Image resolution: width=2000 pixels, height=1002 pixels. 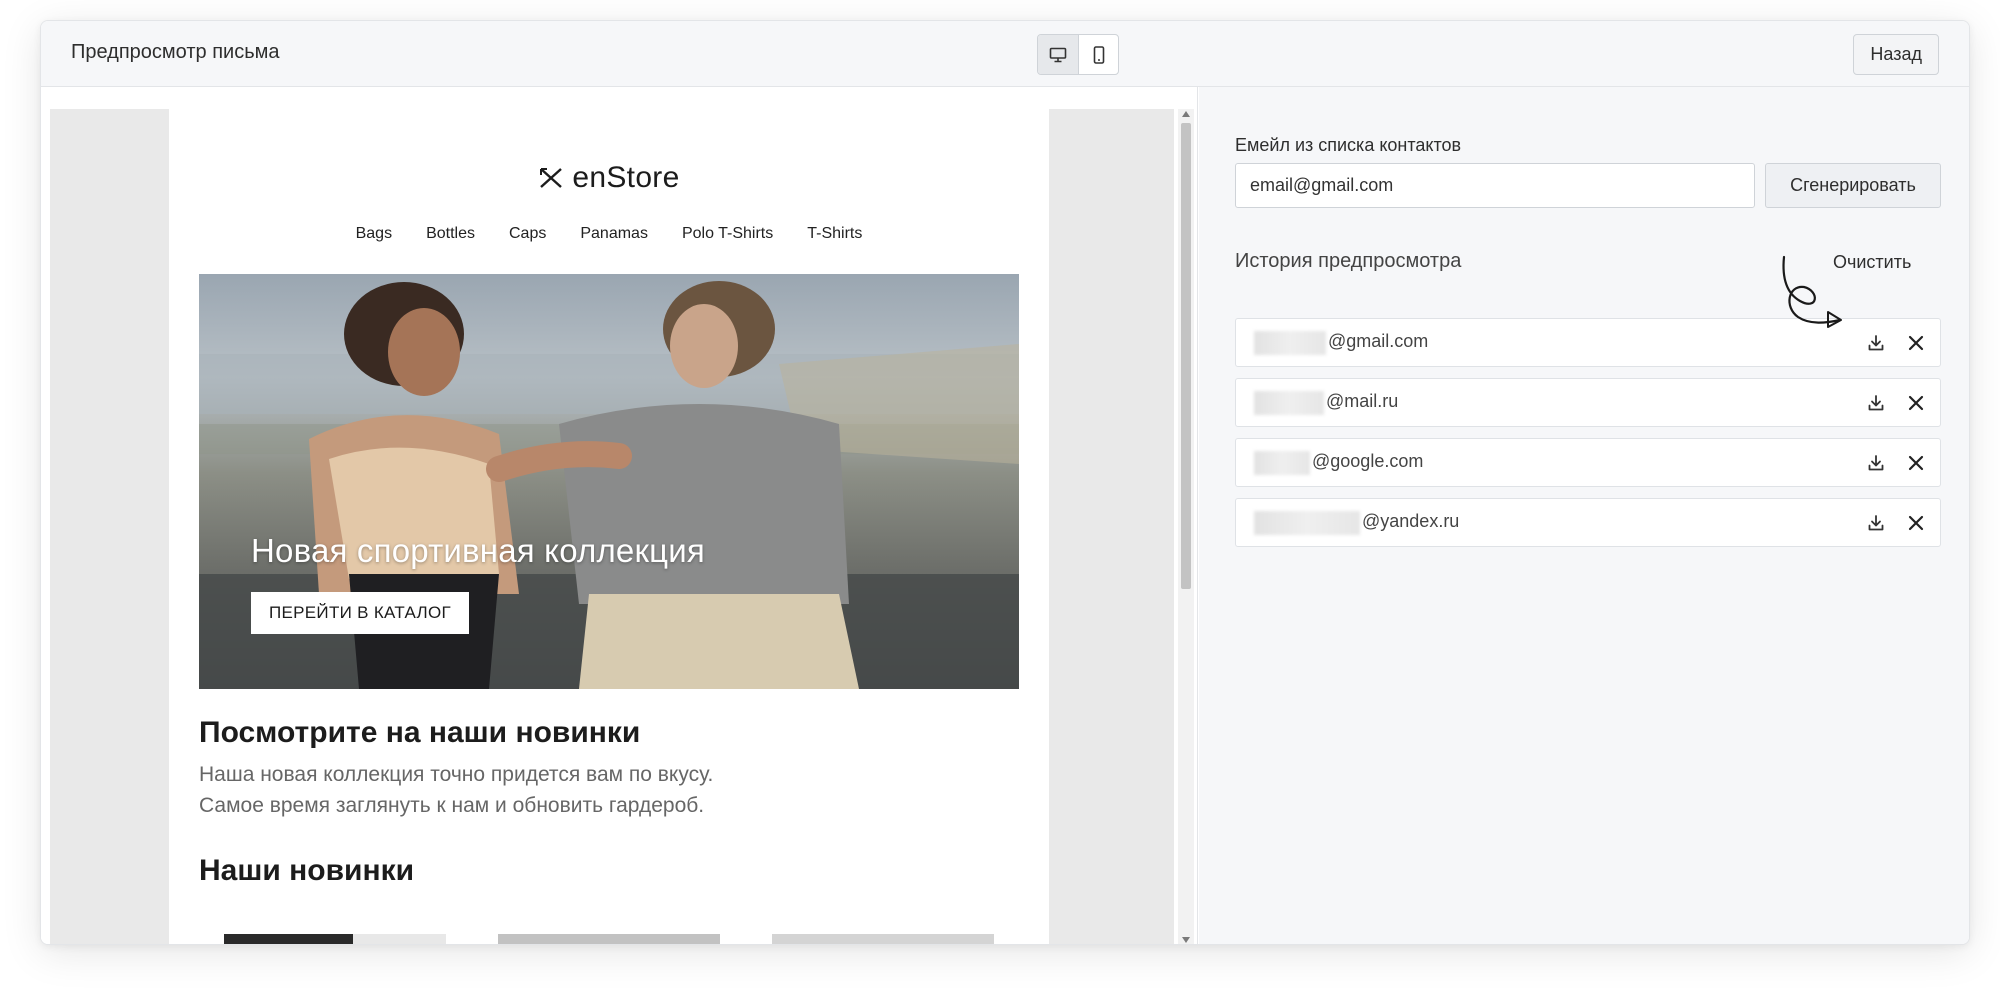 I want to click on logo-text: enStore, so click(x=626, y=177).